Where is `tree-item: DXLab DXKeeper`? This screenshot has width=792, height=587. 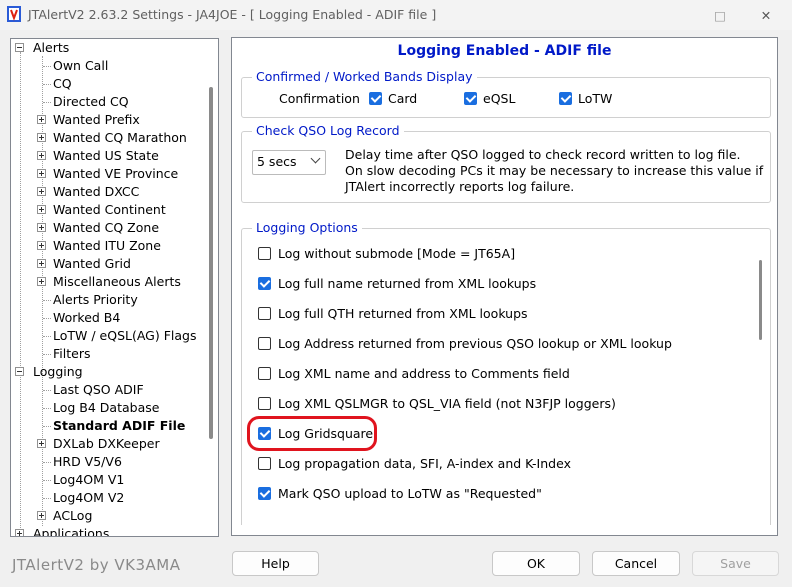
tree-item: DXLab DXKeeper is located at coordinates (108, 444).